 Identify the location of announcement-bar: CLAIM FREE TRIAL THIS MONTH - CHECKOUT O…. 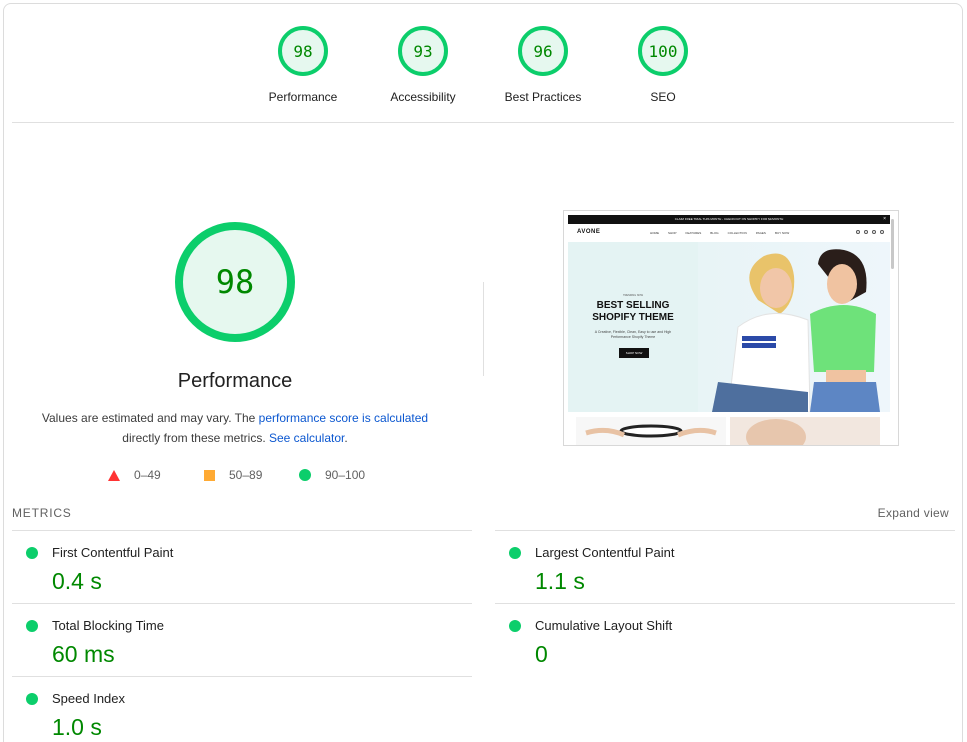
(729, 219).